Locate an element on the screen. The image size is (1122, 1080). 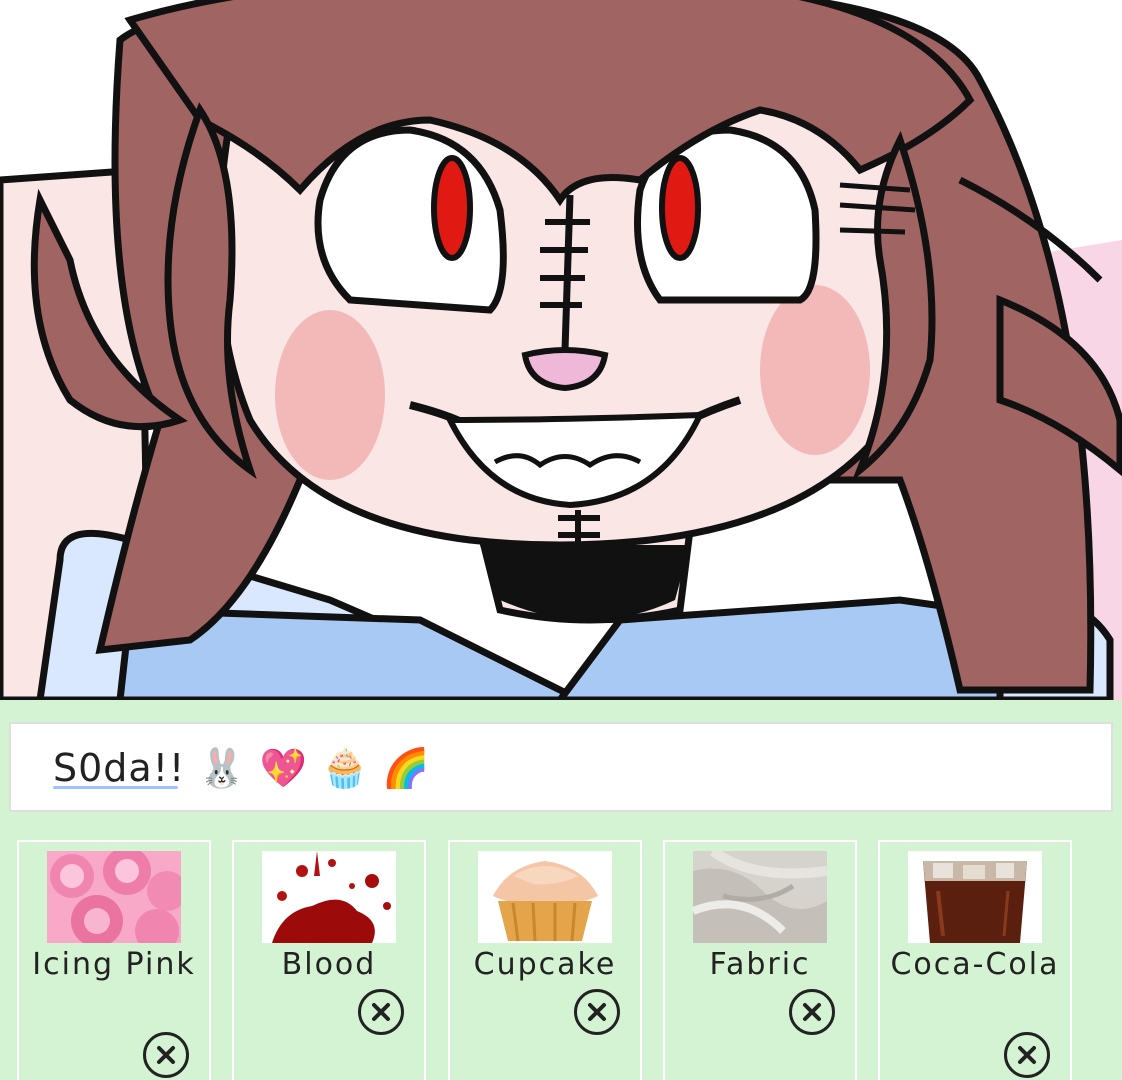
chip-coca-cola: Coca-Cola is located at coordinates (975, 960).